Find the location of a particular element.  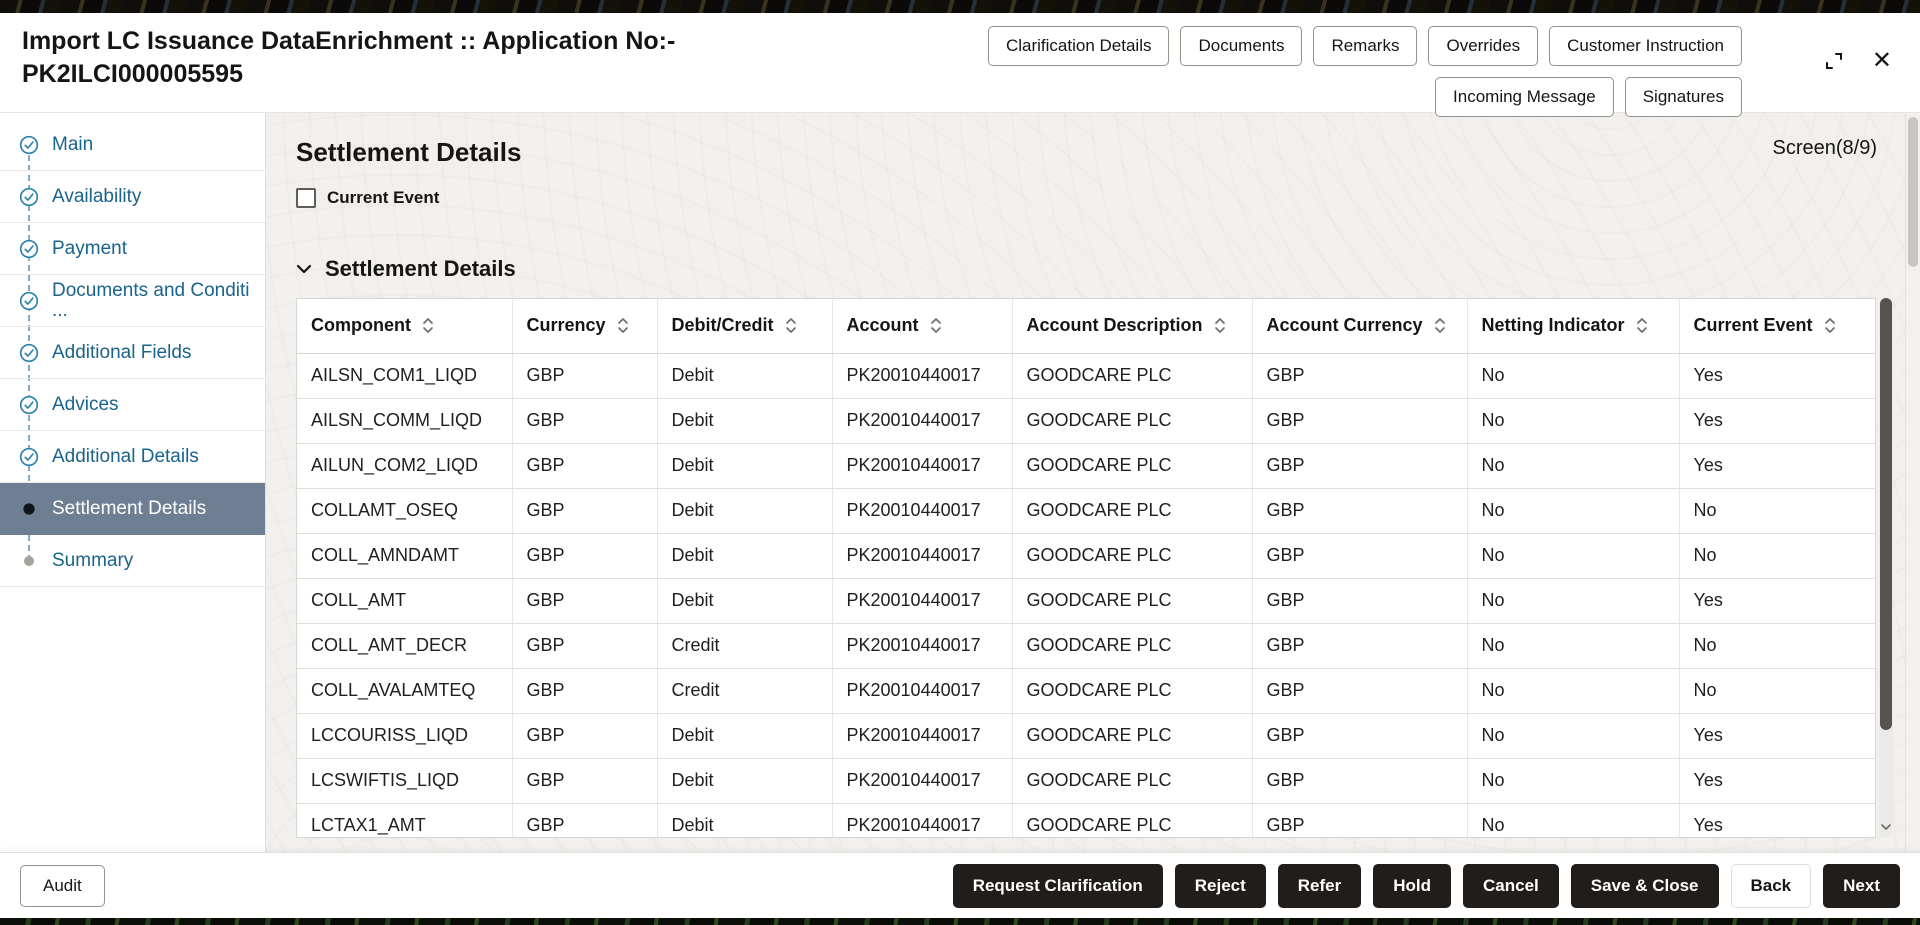

hold-button: Hold is located at coordinates (1412, 885).